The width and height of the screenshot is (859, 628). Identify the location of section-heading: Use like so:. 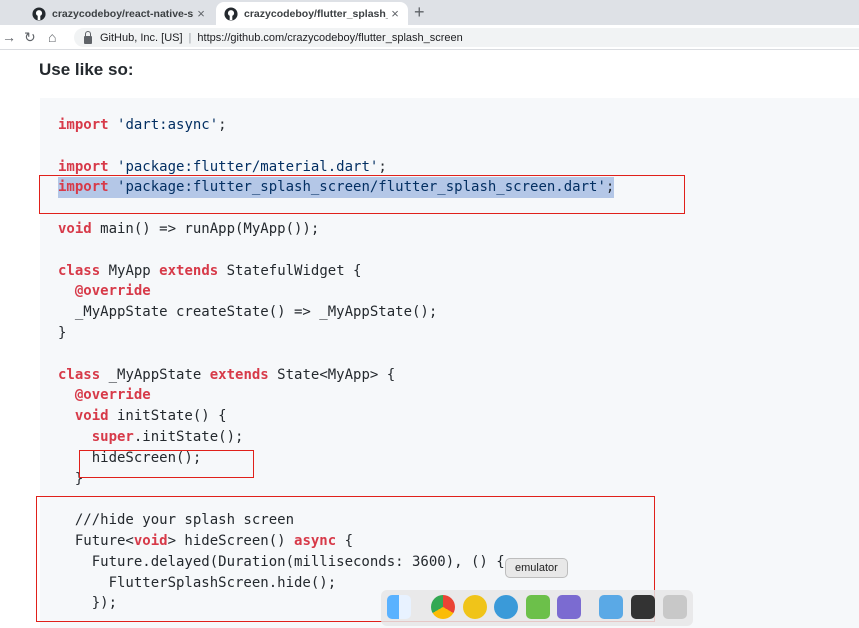
(86, 69).